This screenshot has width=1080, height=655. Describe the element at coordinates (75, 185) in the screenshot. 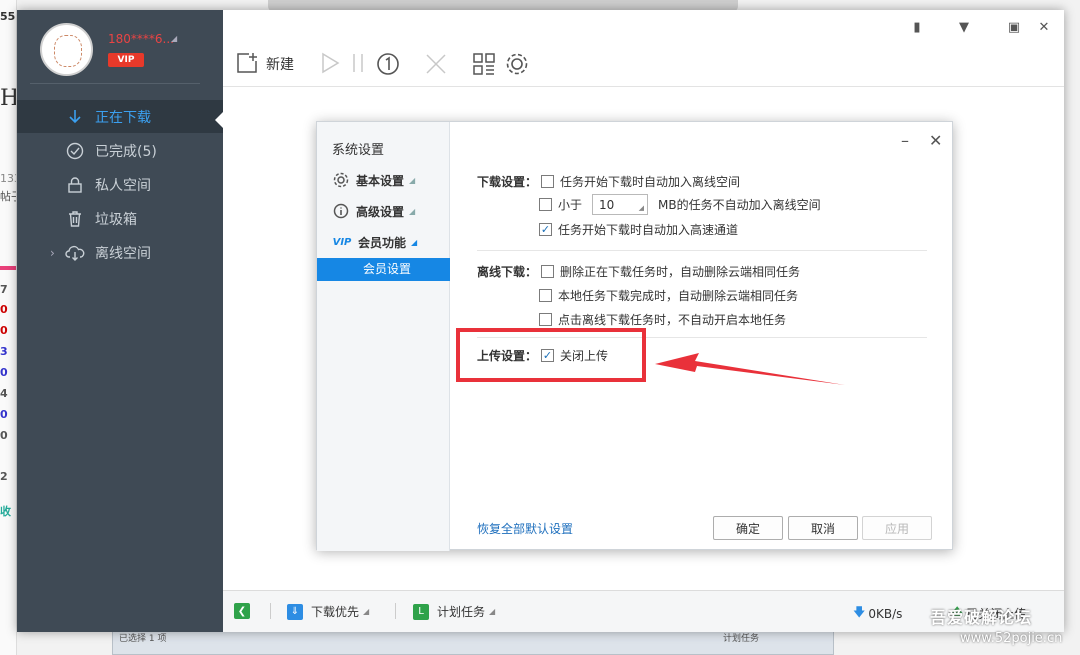

I see `lock-icon` at that location.